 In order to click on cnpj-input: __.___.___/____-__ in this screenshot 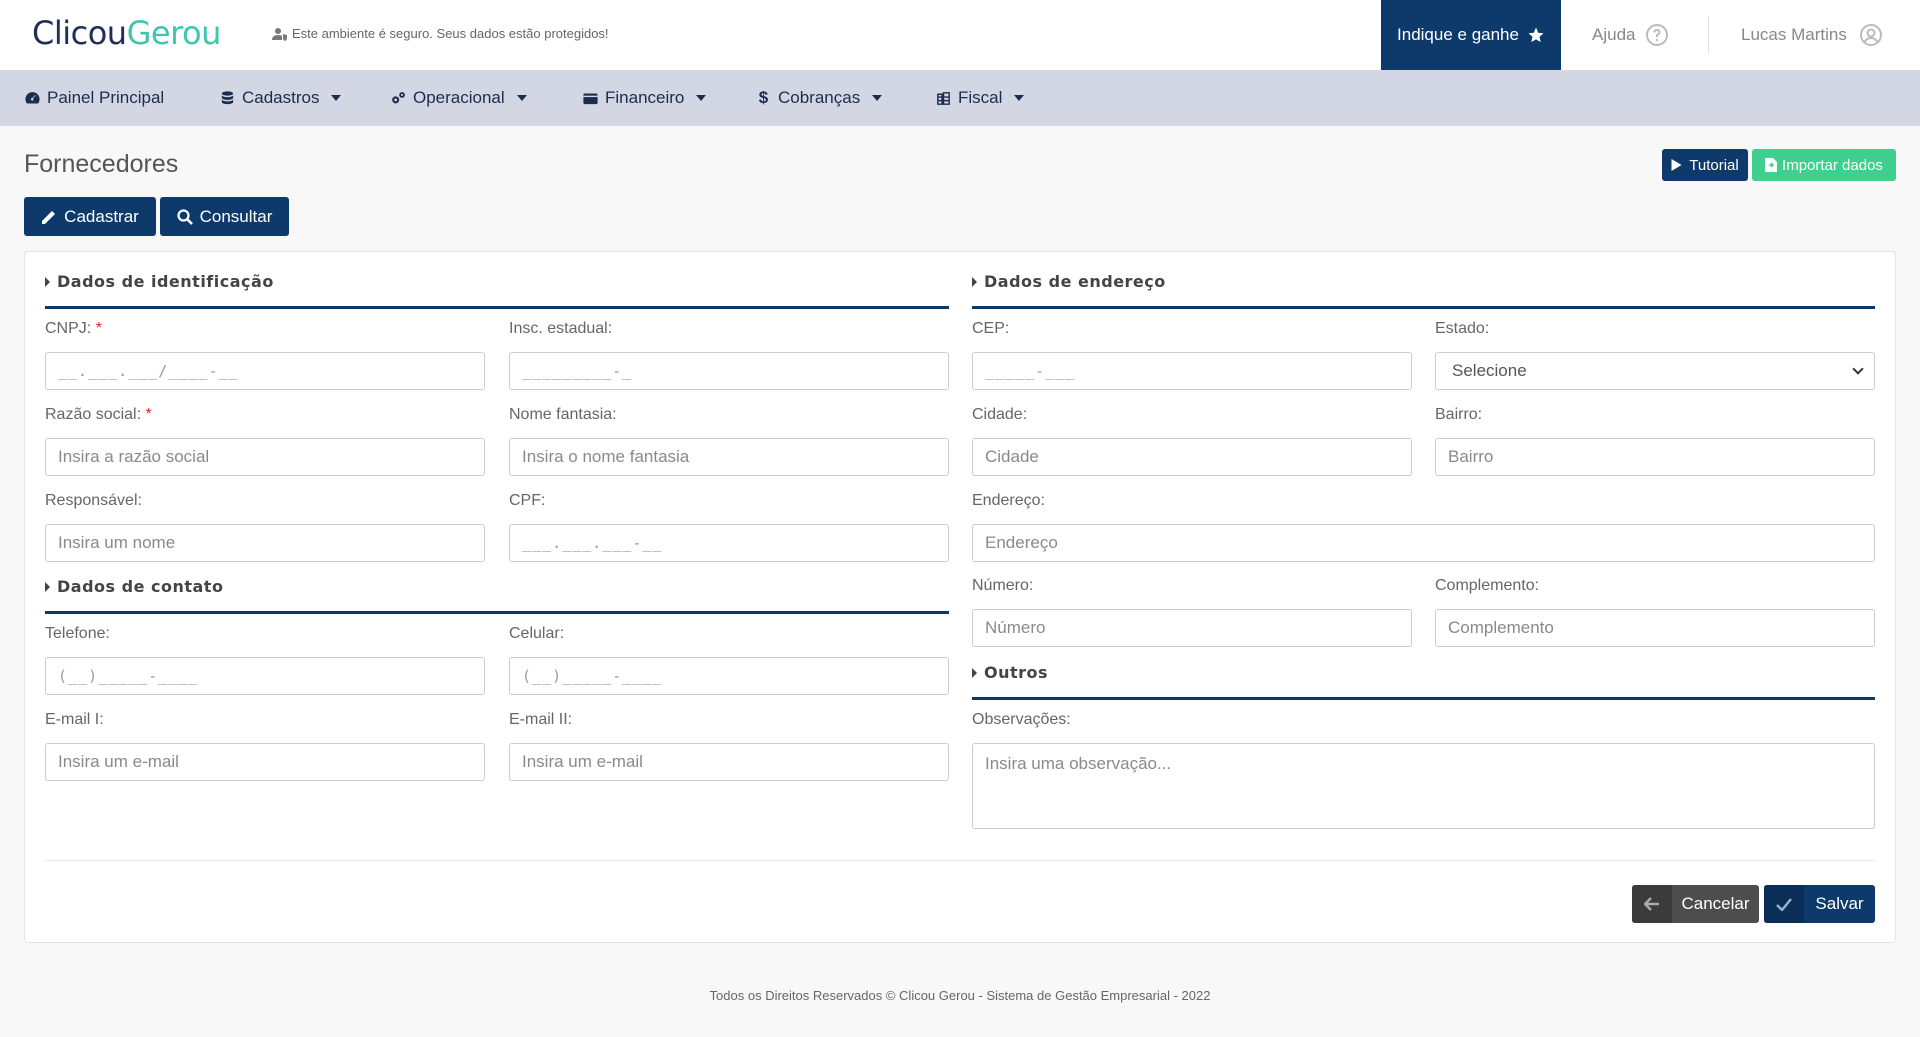, I will do `click(265, 371)`.